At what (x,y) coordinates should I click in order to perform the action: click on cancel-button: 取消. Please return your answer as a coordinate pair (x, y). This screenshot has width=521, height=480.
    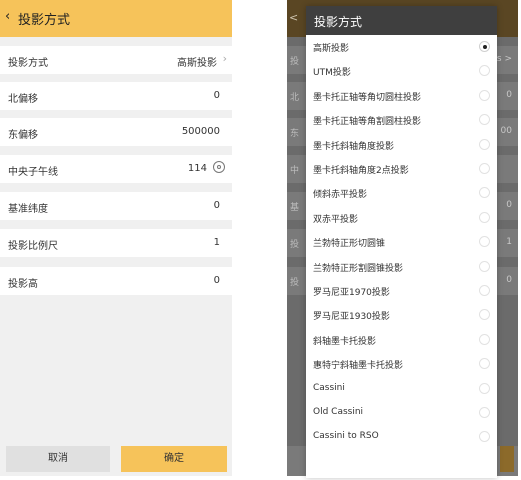
    Looking at the image, I should click on (58, 459).